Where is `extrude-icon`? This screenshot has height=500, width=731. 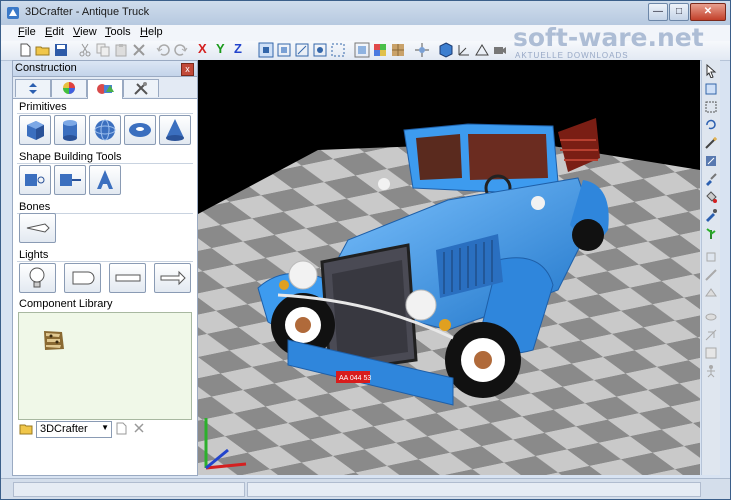 extrude-icon is located at coordinates (70, 180).